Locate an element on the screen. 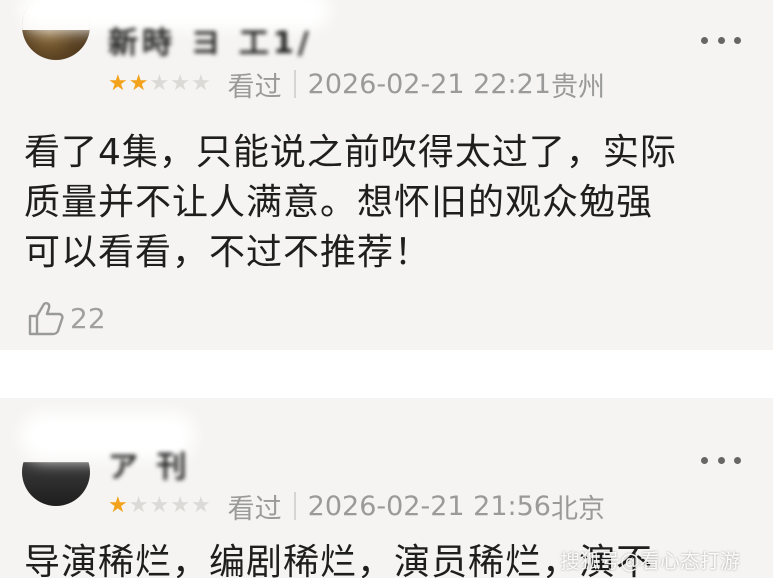  username: ア 刊 is located at coordinates (149, 464).